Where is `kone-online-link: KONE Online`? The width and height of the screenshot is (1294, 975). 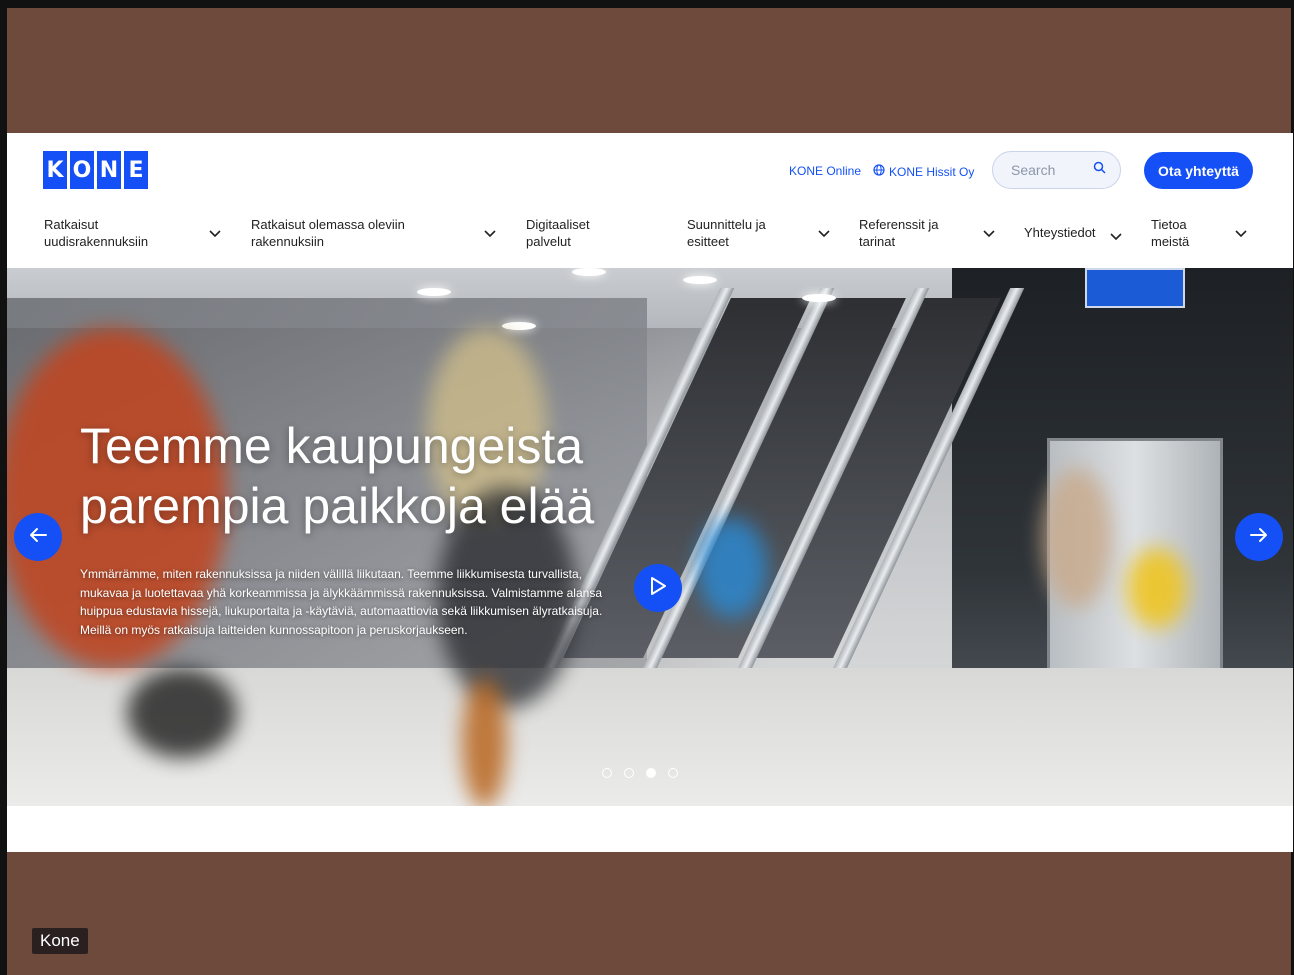 kone-online-link: KONE Online is located at coordinates (825, 171).